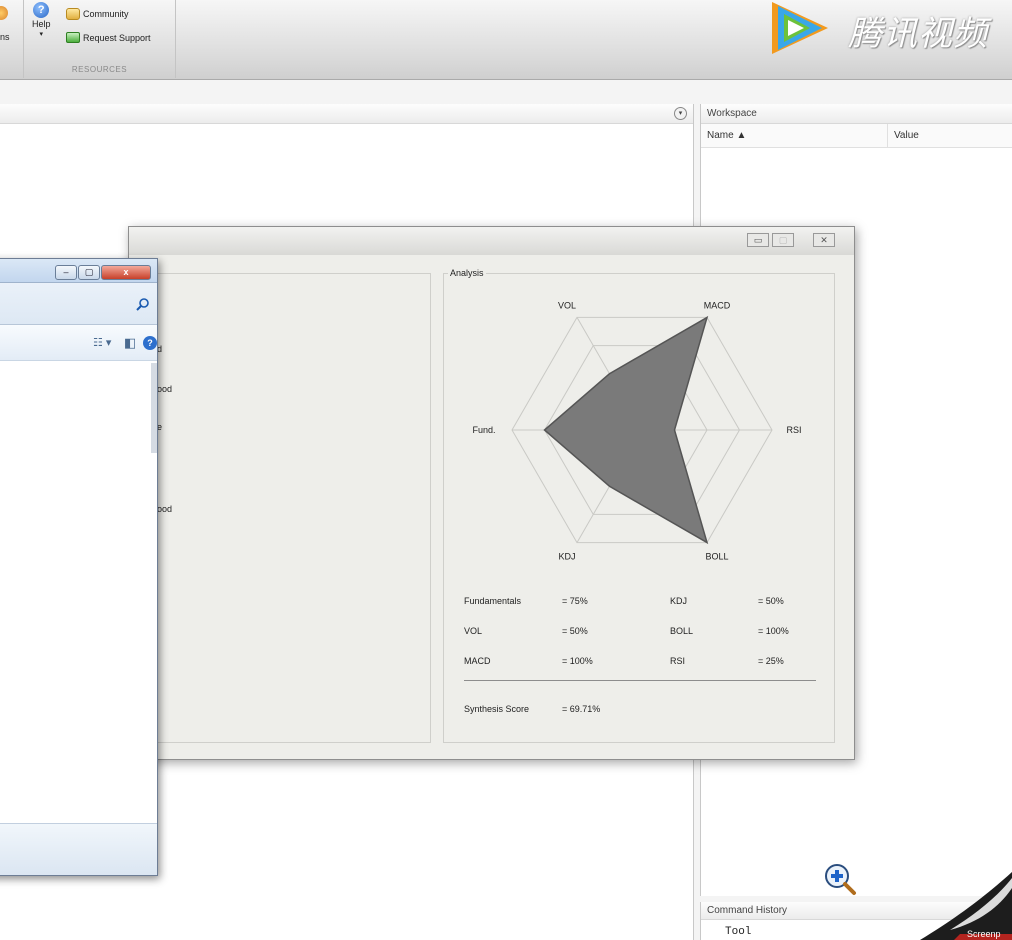  Describe the element at coordinates (78, 343) in the screenshot. I see `explorer-toolbar: ☷ ▾ ◧ ?` at that location.